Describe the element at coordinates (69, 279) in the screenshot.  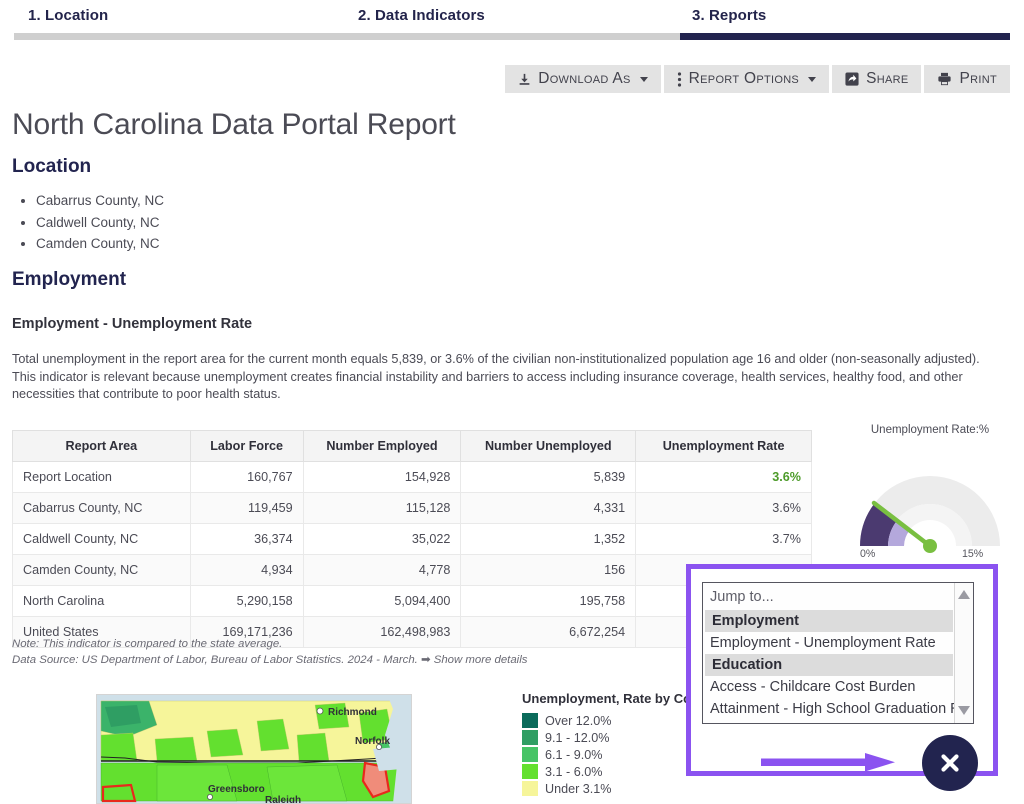
I see `section-heading-employment: Employment` at that location.